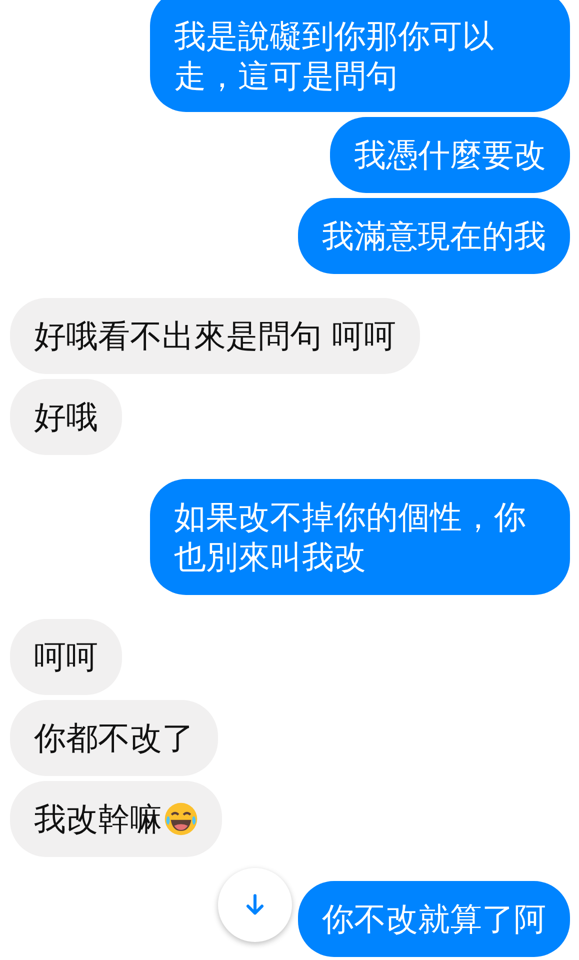  What do you see at coordinates (434, 919) in the screenshot?
I see `message-bubble: 你不改就算了阿` at bounding box center [434, 919].